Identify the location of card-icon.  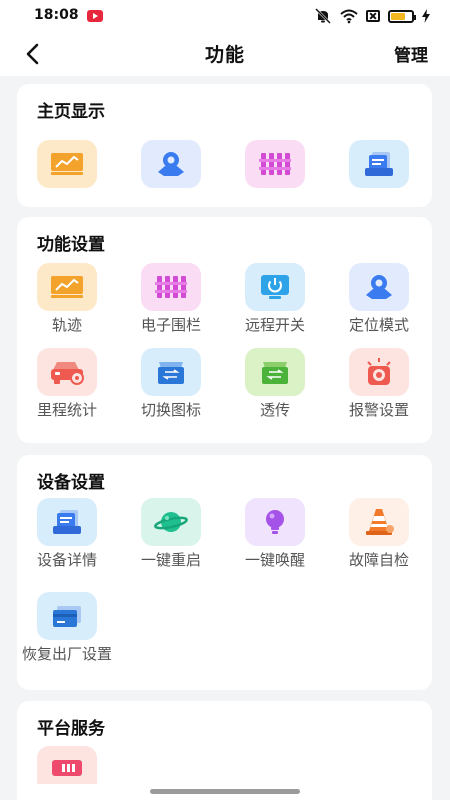
(67, 616).